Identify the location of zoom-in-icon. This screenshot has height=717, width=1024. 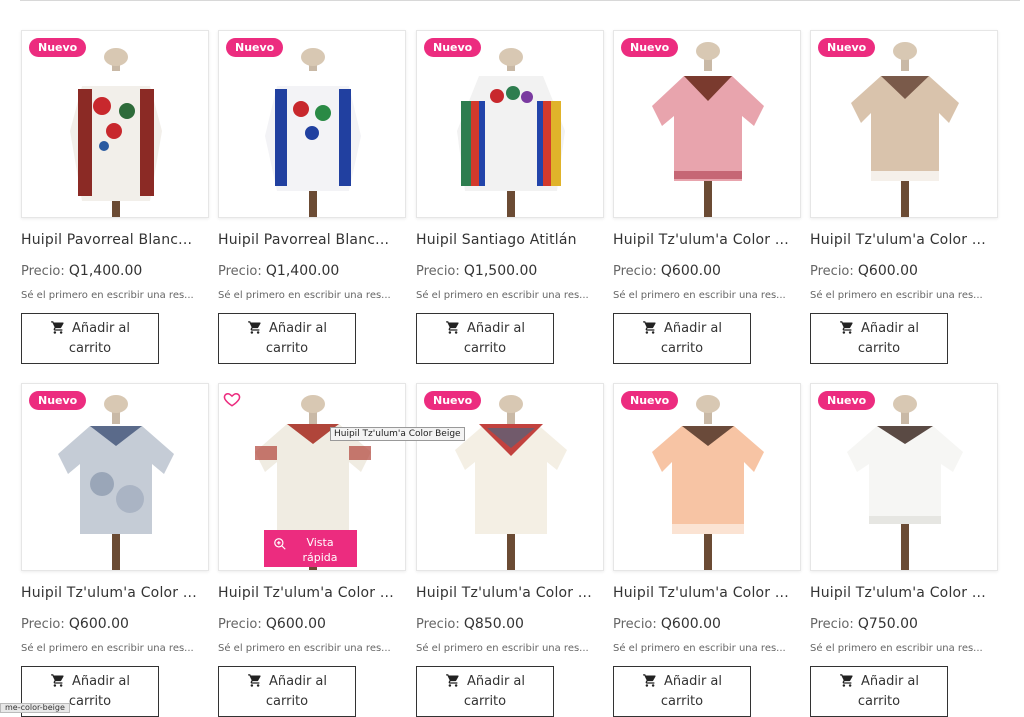
(280, 544).